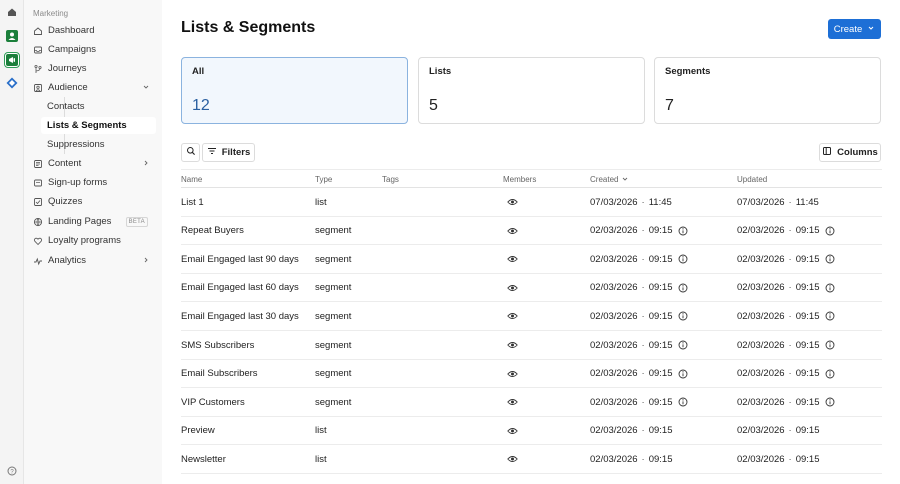  Describe the element at coordinates (848, 29) in the screenshot. I see `create-button-label: Create` at that location.